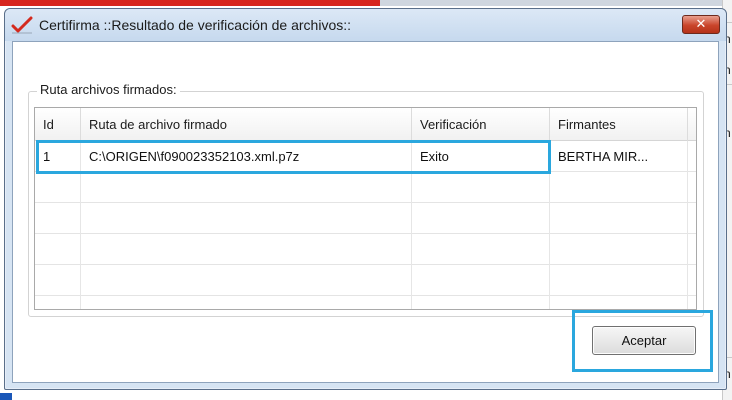 This screenshot has width=732, height=400. Describe the element at coordinates (481, 124) in the screenshot. I see `column-header-verificacion: Verificación` at that location.